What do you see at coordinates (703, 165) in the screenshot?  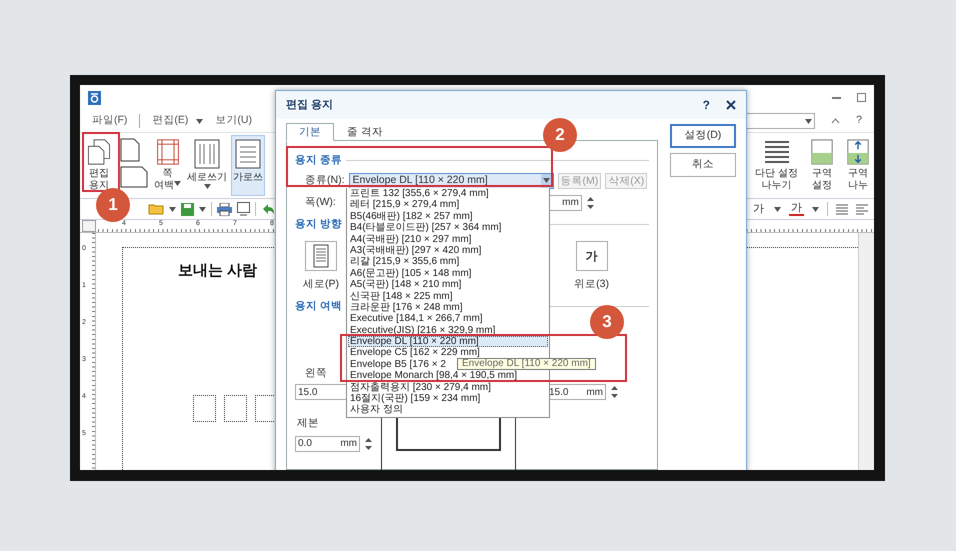 I see `dialog-button: 취소` at bounding box center [703, 165].